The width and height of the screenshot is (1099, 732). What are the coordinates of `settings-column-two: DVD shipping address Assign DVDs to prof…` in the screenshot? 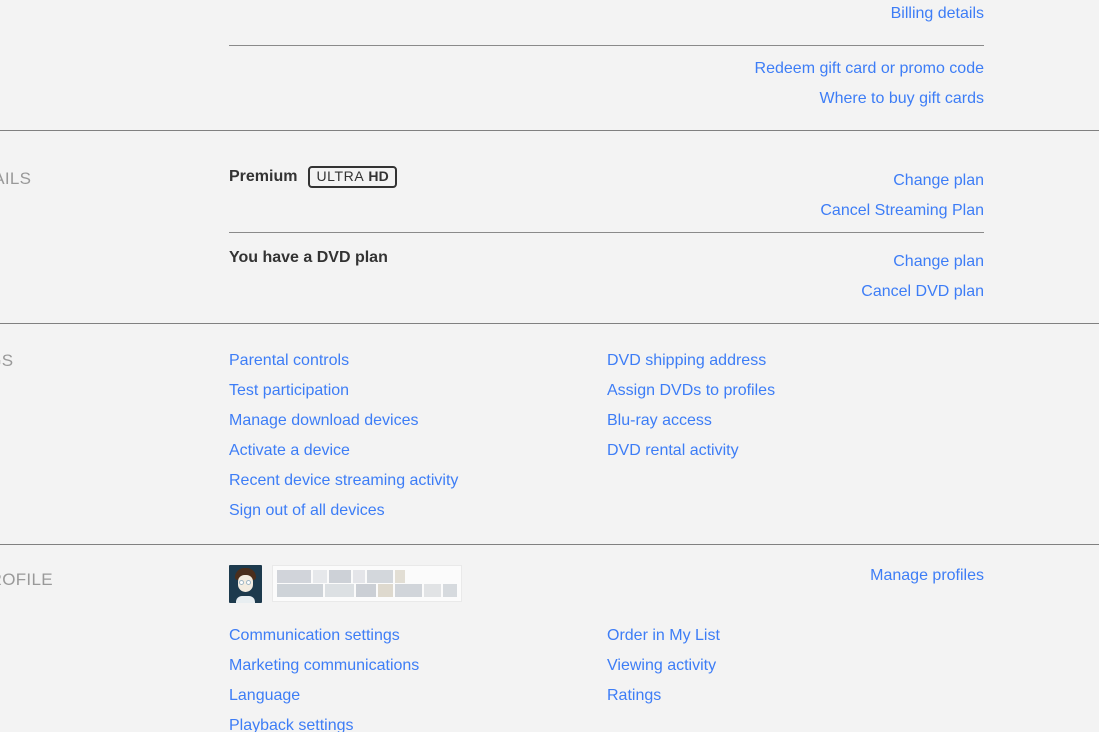 It's located at (795, 436).